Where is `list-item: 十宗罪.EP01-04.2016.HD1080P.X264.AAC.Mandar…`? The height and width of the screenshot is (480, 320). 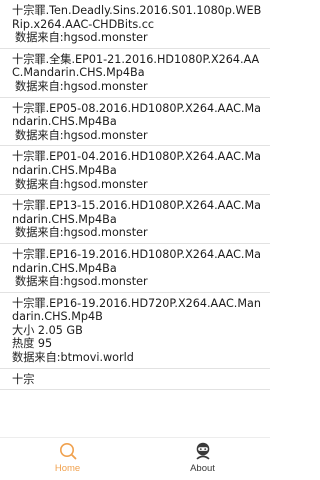
list-item: 十宗罪.EP01-04.2016.HD1080P.X264.AAC.Mandar… is located at coordinates (135, 171).